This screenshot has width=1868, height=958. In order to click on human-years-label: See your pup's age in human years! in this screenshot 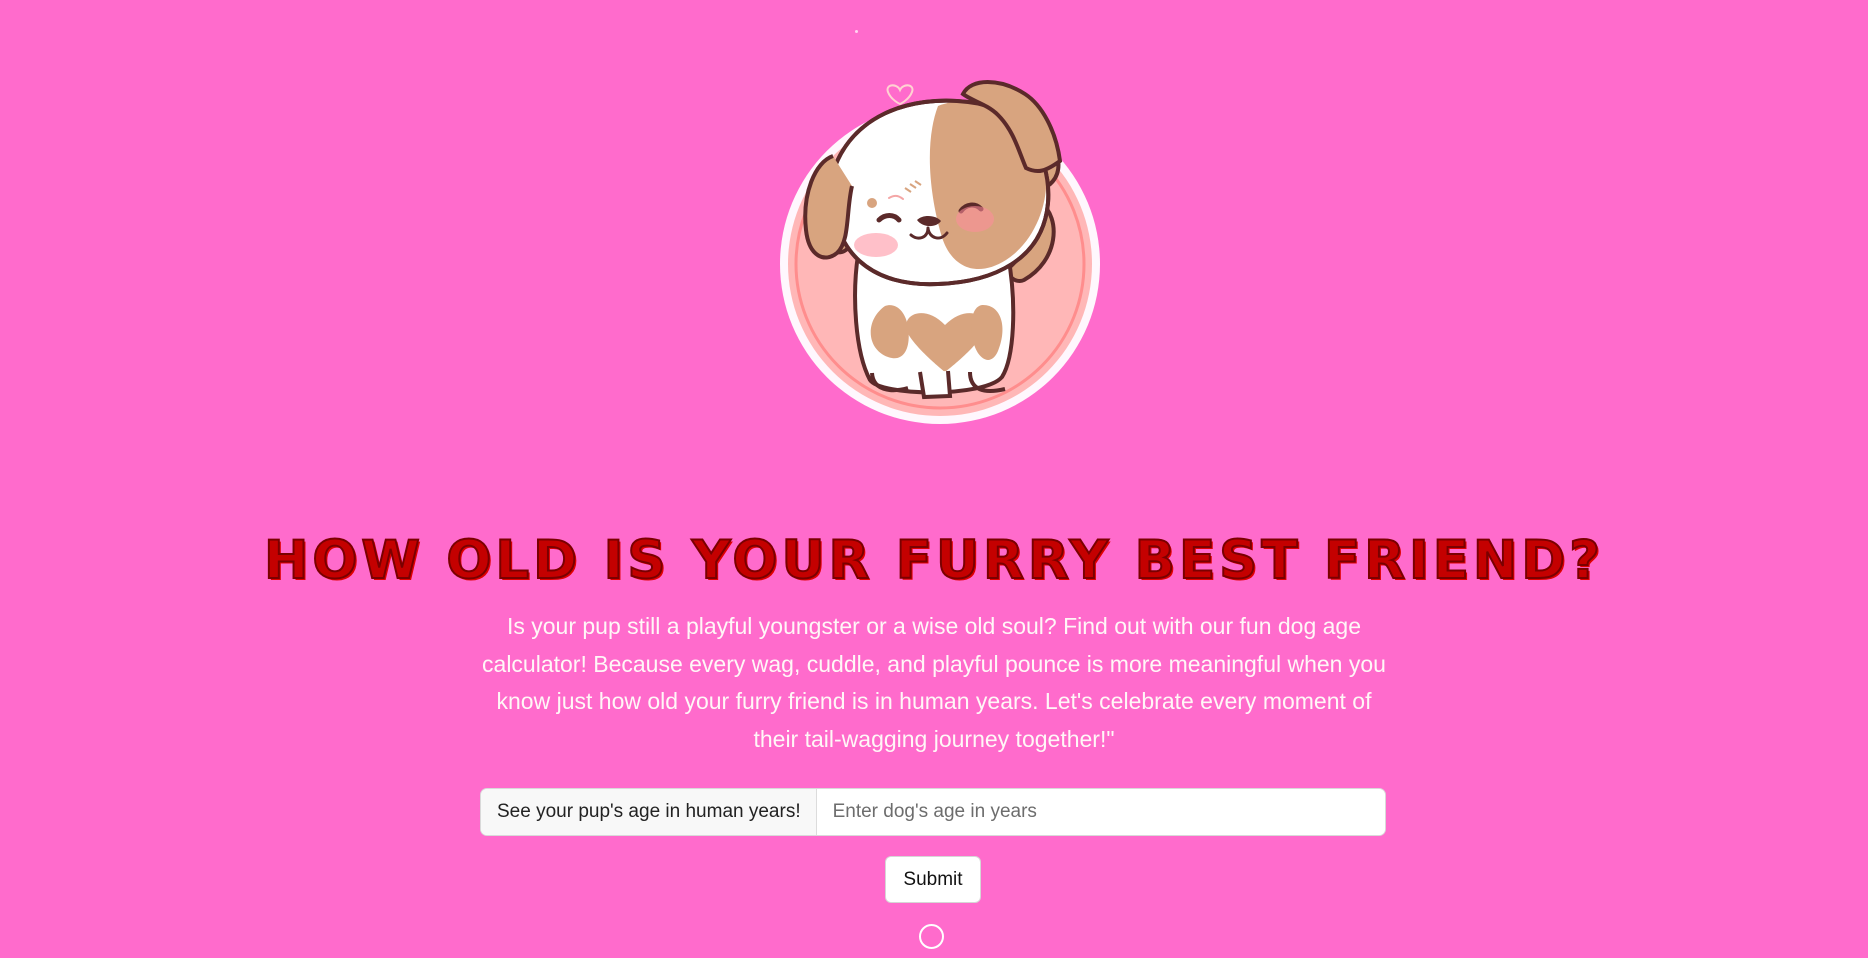, I will do `click(649, 812)`.